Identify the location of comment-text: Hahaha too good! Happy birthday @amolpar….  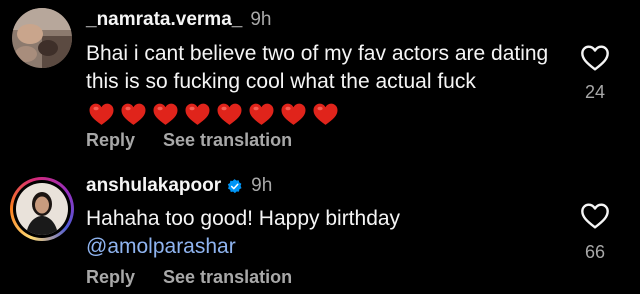
(321, 233).